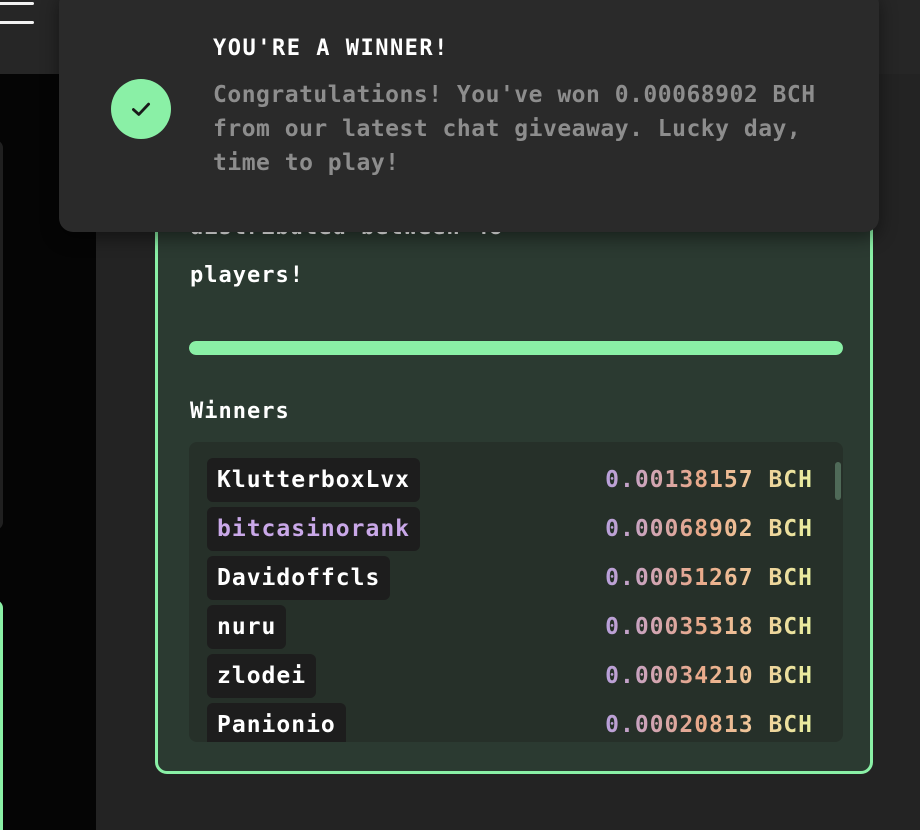 The image size is (920, 830). What do you see at coordinates (247, 627) in the screenshot?
I see `winner-name: nuru` at bounding box center [247, 627].